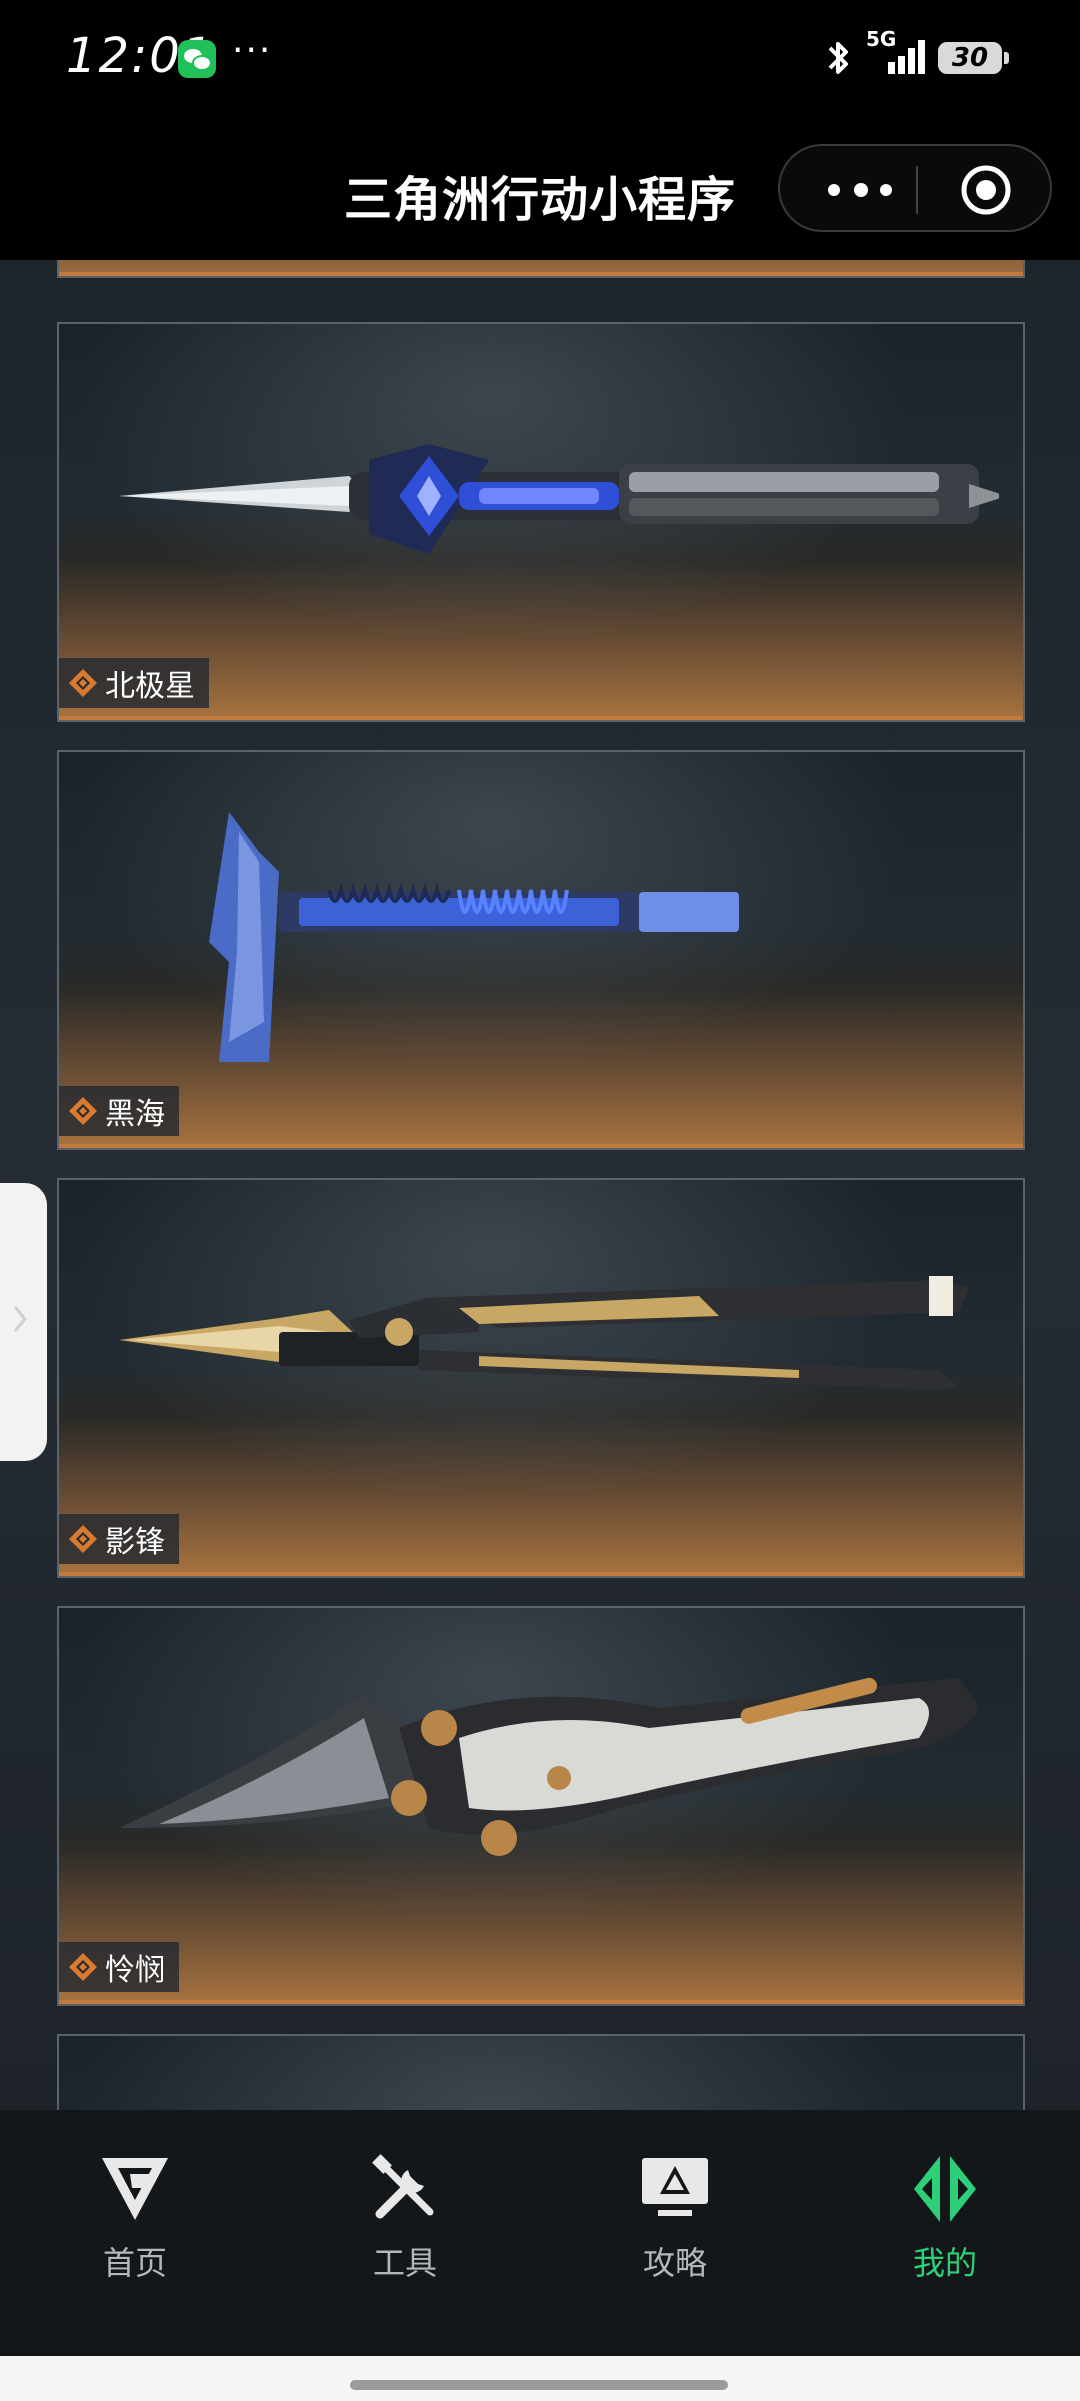 The height and width of the screenshot is (2401, 1080). What do you see at coordinates (134, 2263) in the screenshot?
I see `tab-label: 首页` at bounding box center [134, 2263].